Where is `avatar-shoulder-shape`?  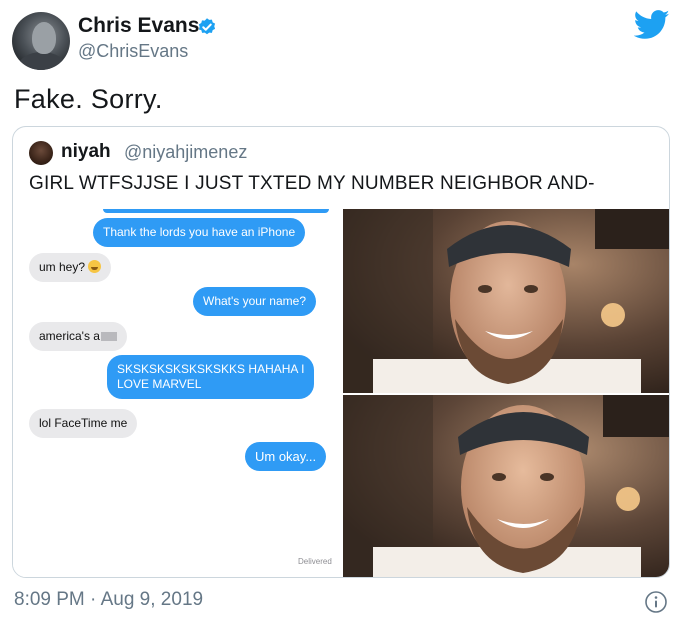
avatar-shoulder-shape is located at coordinates (42, 61).